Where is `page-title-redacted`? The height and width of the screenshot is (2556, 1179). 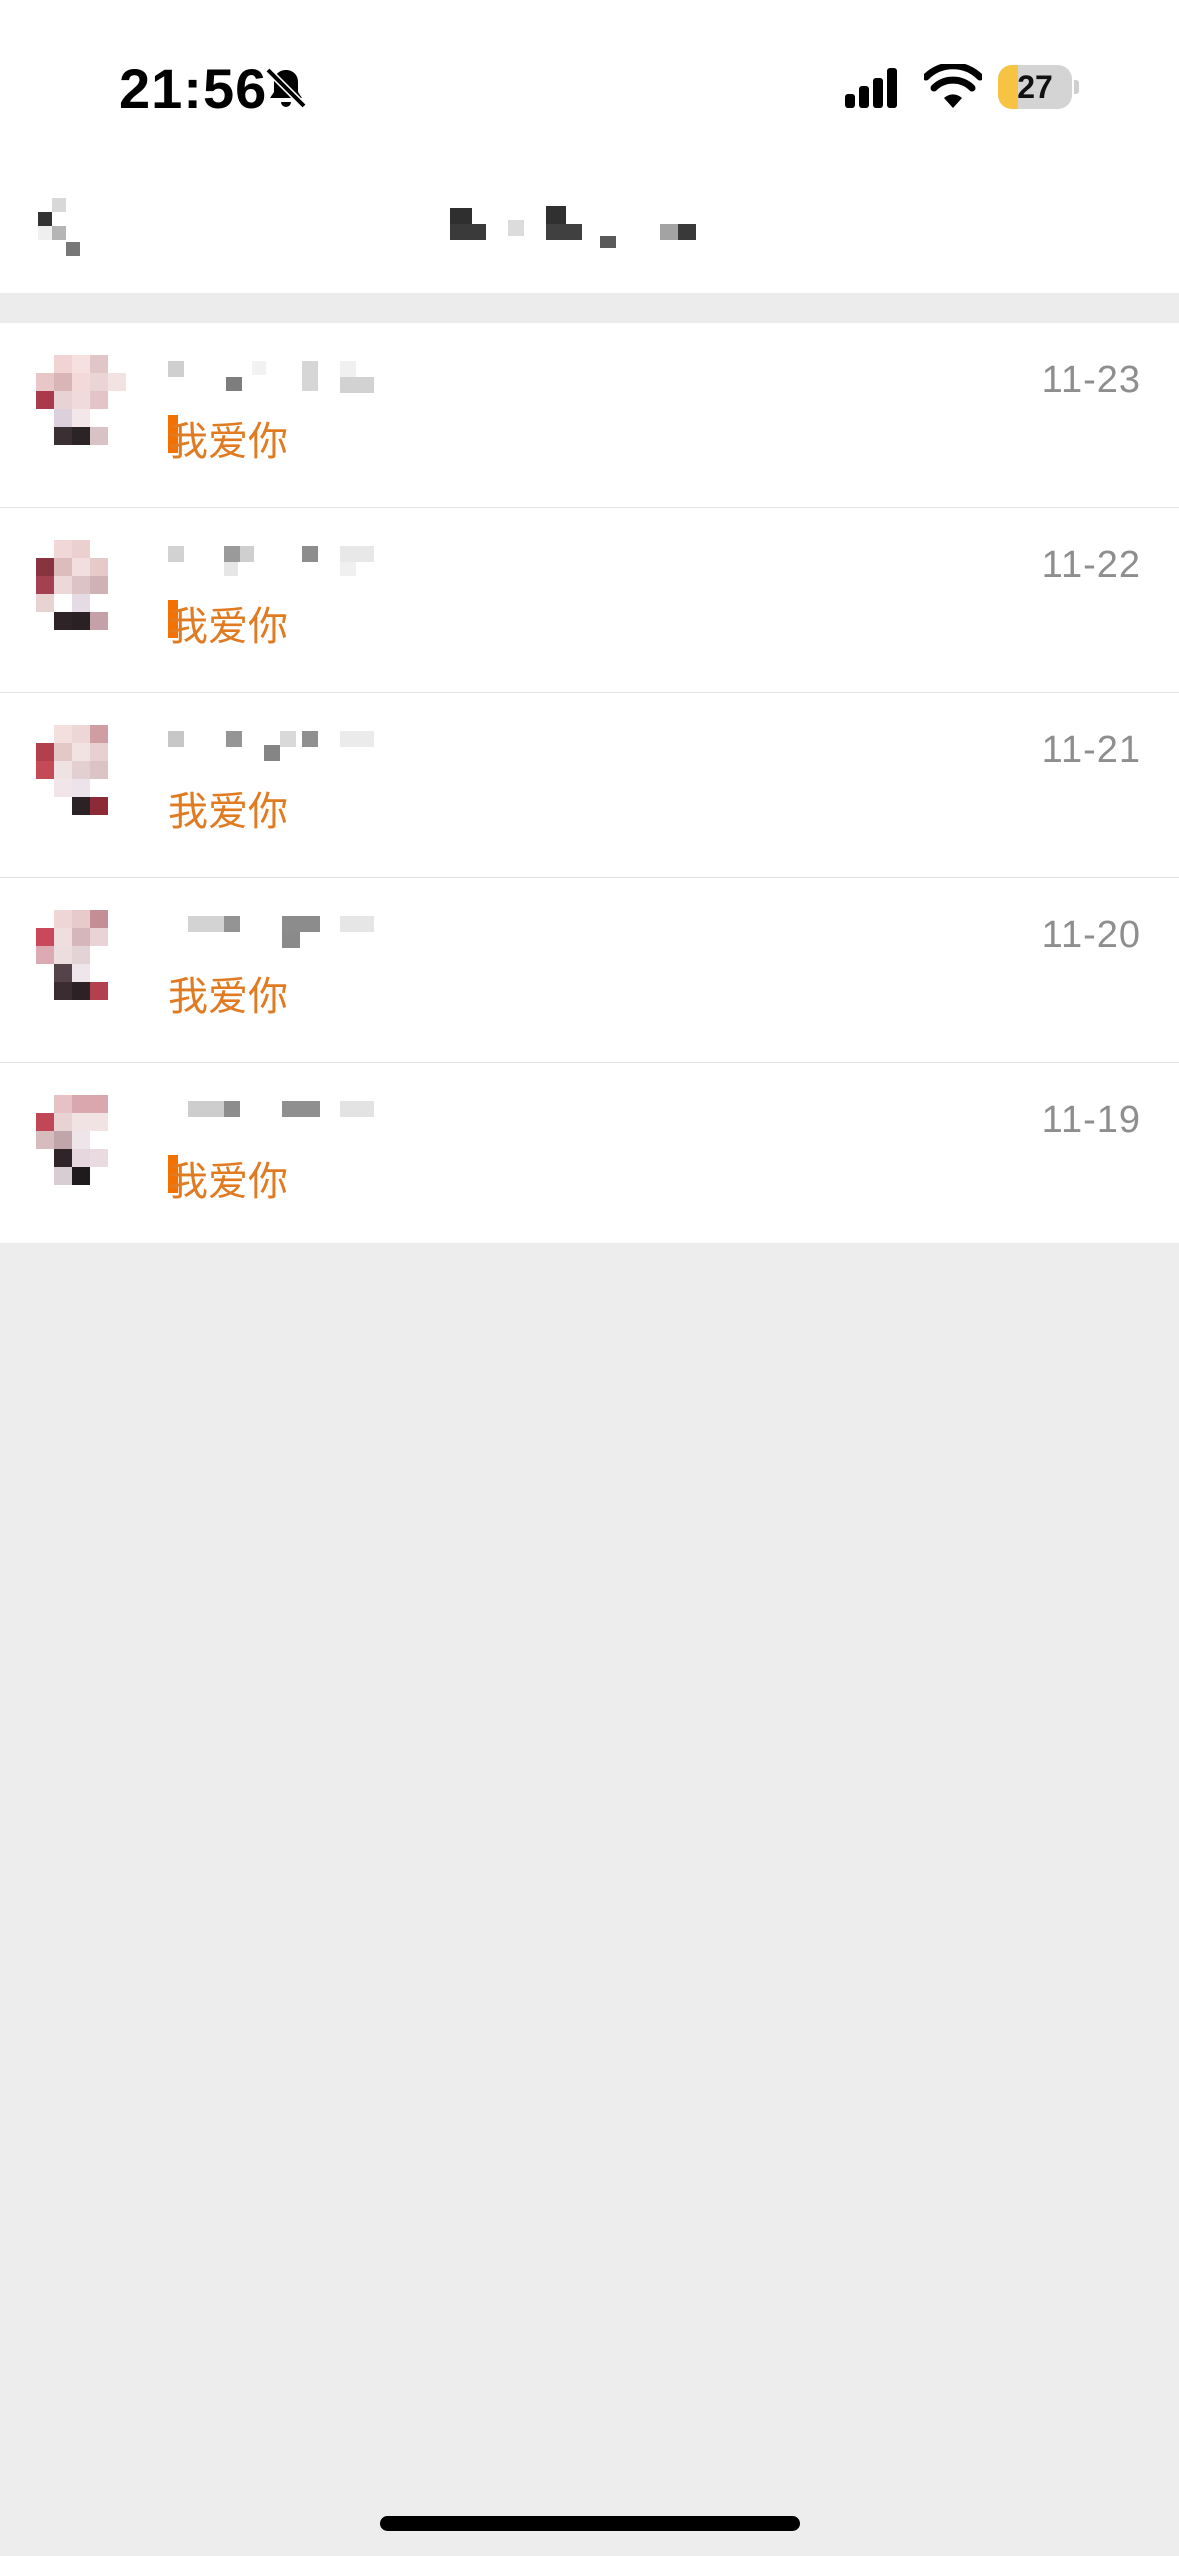
page-title-redacted is located at coordinates (575, 226).